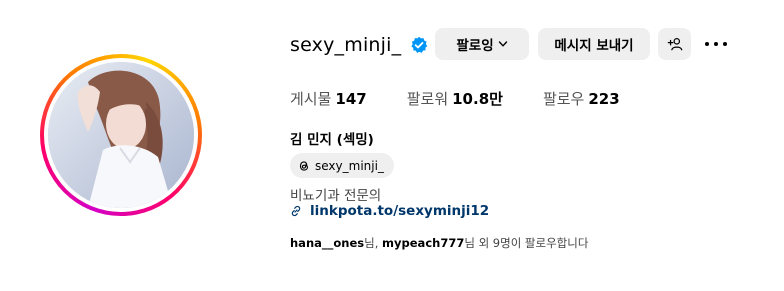 Image resolution: width=784 pixels, height=291 pixels. I want to click on bio-text: 비뇨기과 전문의, so click(336, 196).